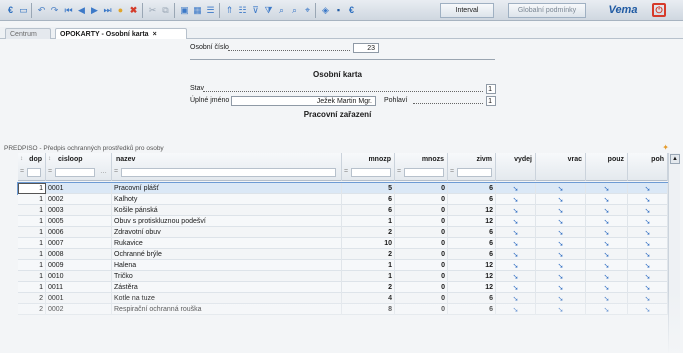  What do you see at coordinates (467, 10) in the screenshot?
I see `interval-button: Interval` at bounding box center [467, 10].